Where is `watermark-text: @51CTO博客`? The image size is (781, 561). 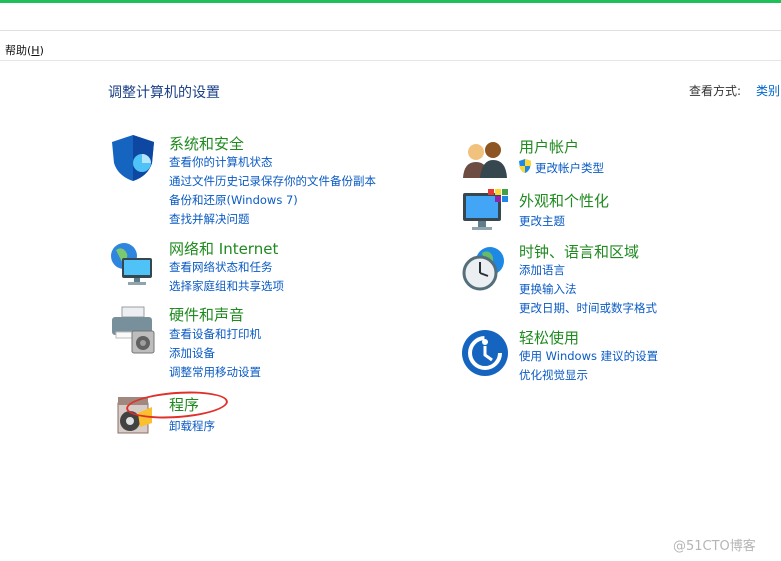
watermark-text: @51CTO博客 is located at coordinates (714, 546).